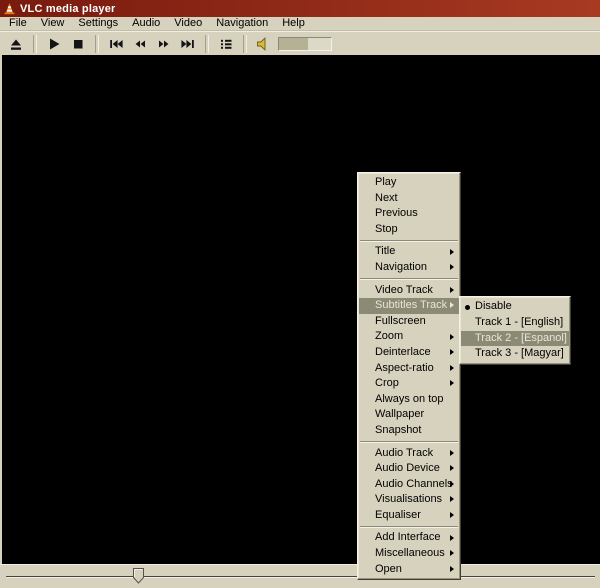  What do you see at coordinates (388, 568) in the screenshot?
I see `menu-item-label: Open` at bounding box center [388, 568].